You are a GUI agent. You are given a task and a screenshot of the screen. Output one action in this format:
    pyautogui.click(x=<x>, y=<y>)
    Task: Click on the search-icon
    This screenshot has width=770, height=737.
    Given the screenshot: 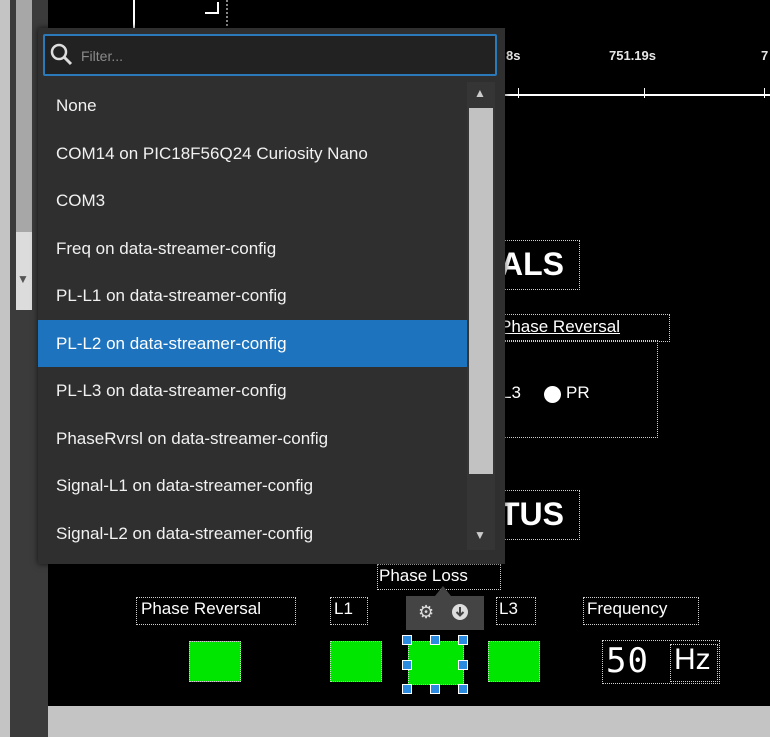 What is the action you would take?
    pyautogui.click(x=61, y=54)
    